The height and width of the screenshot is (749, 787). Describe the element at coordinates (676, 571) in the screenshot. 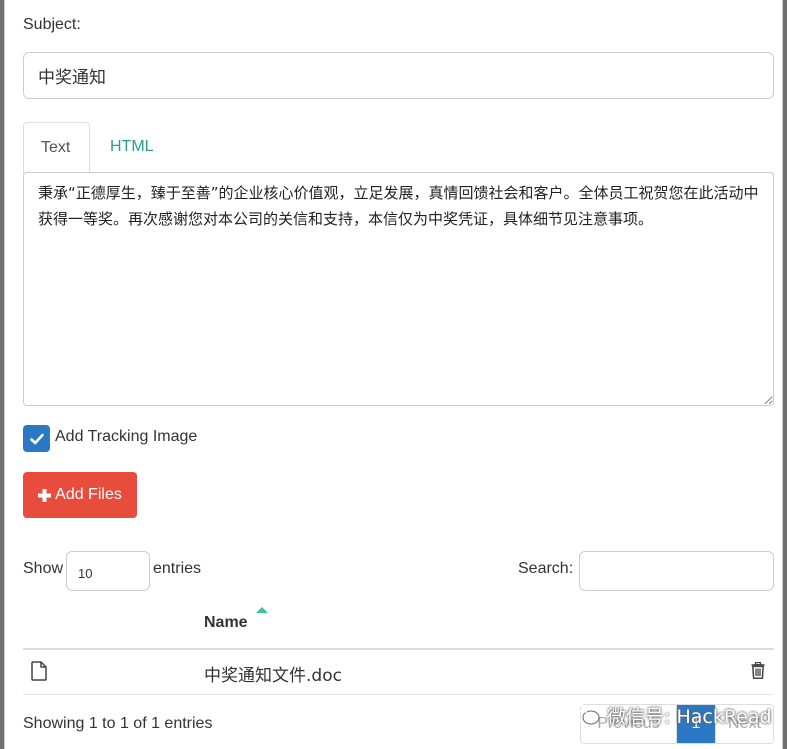

I see `search-input` at that location.